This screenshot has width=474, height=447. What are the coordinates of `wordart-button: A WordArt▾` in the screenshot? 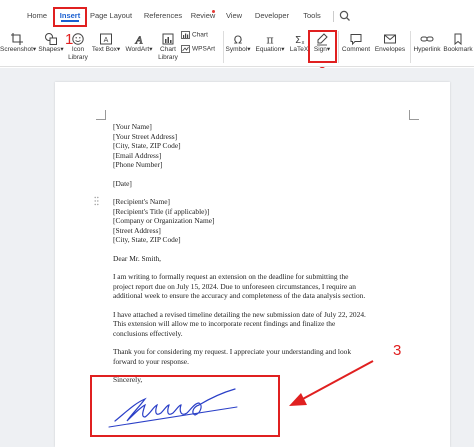 It's located at (139, 43).